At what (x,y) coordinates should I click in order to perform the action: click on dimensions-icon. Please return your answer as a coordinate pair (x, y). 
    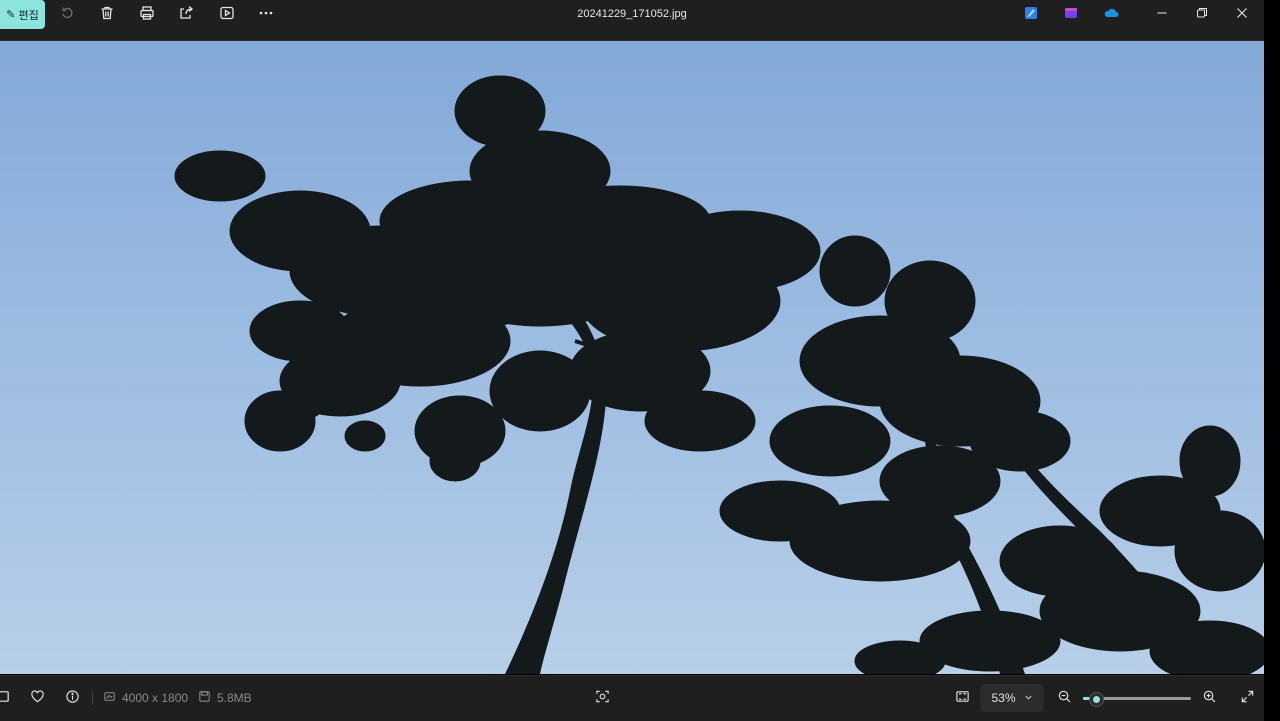
    Looking at the image, I should click on (109, 699).